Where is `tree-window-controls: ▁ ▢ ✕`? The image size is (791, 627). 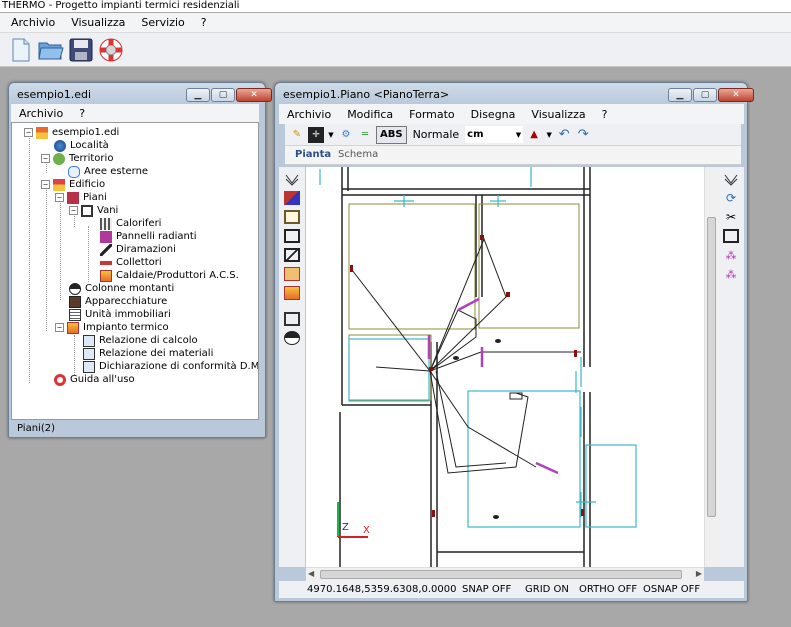
tree-window-controls: ▁ ▢ ✕ is located at coordinates (229, 95).